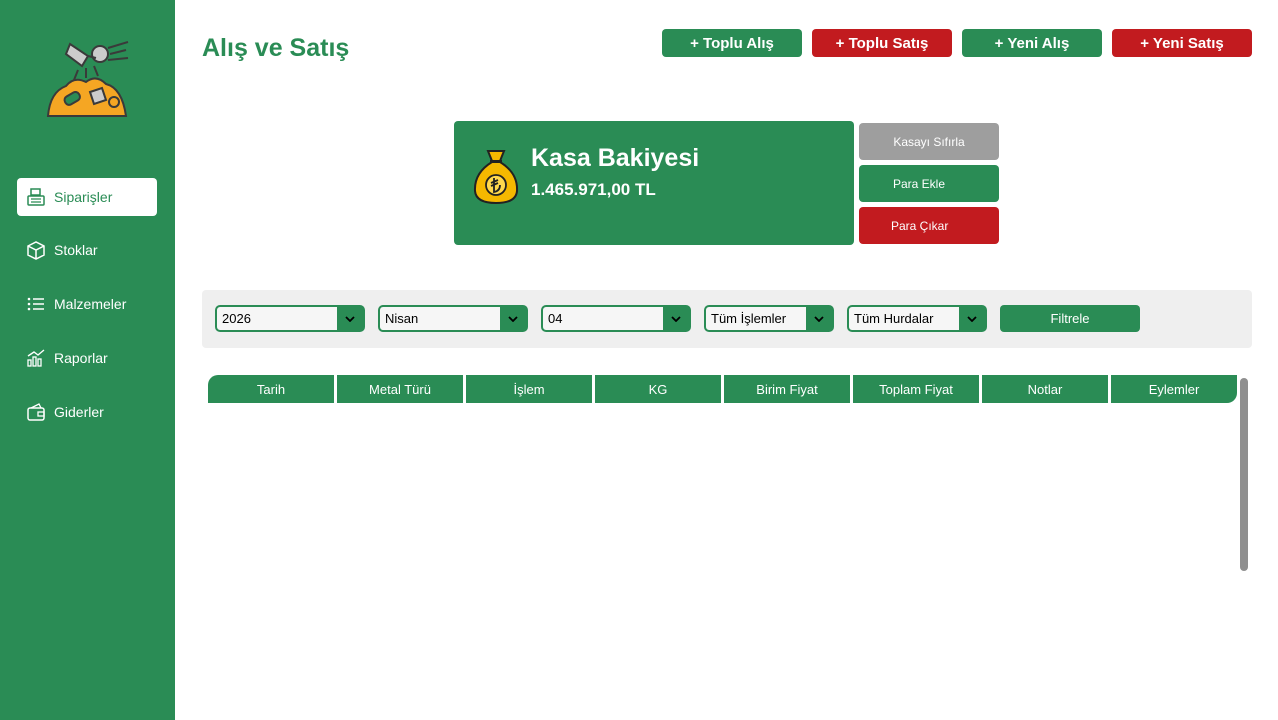 The height and width of the screenshot is (720, 1278). I want to click on month-select-value: Nisan, so click(402, 318).